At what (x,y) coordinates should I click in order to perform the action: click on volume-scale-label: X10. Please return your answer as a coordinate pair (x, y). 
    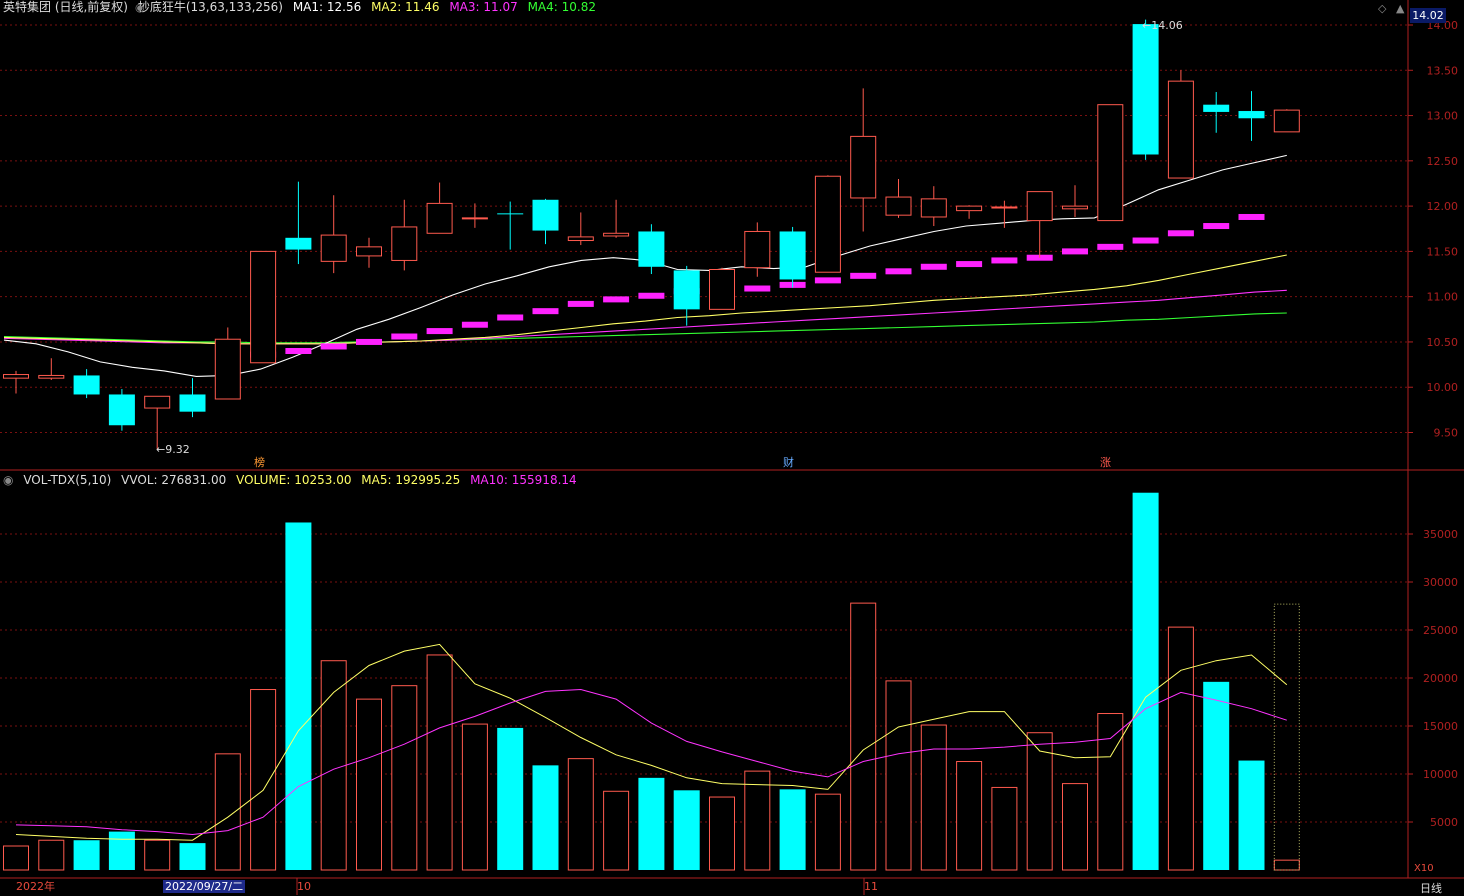
    Looking at the image, I should click on (1424, 868).